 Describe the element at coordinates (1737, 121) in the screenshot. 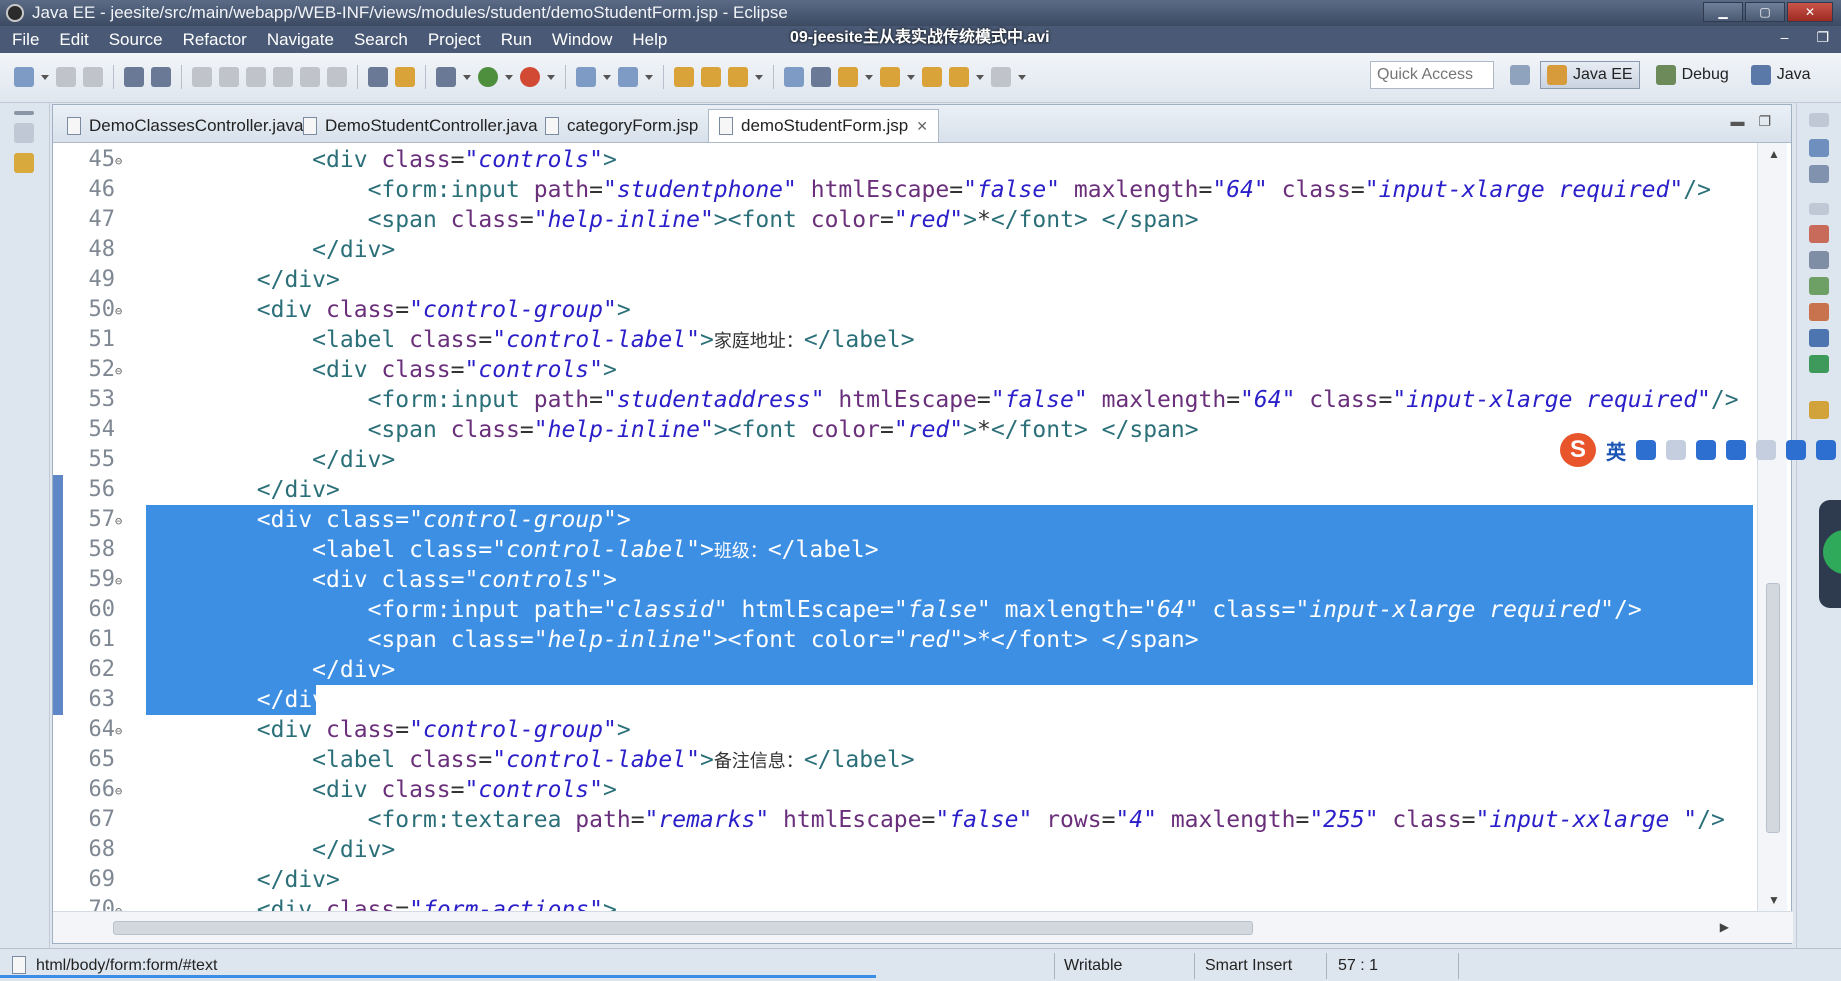

I see `minimize-editor-icon: ▬` at that location.